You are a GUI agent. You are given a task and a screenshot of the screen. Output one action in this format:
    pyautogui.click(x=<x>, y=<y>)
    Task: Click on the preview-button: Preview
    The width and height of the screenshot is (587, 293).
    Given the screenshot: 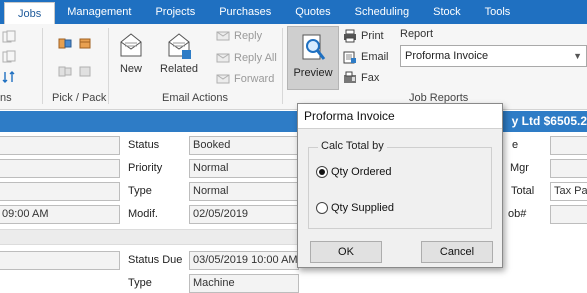 What is the action you would take?
    pyautogui.click(x=313, y=58)
    